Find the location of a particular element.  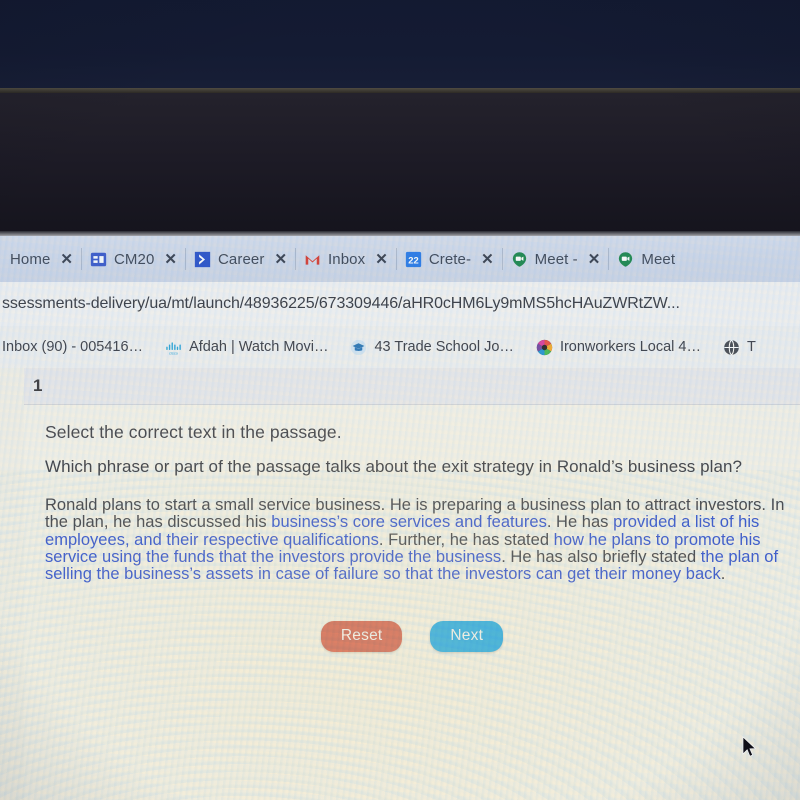

next-button: Next is located at coordinates (467, 636).